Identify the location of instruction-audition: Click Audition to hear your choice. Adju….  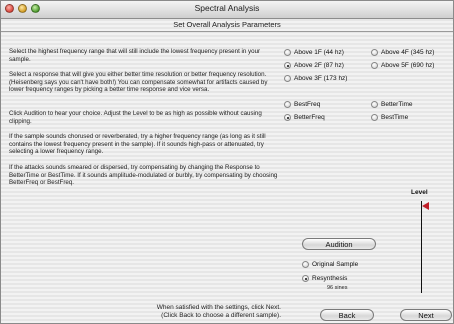
(135, 117).